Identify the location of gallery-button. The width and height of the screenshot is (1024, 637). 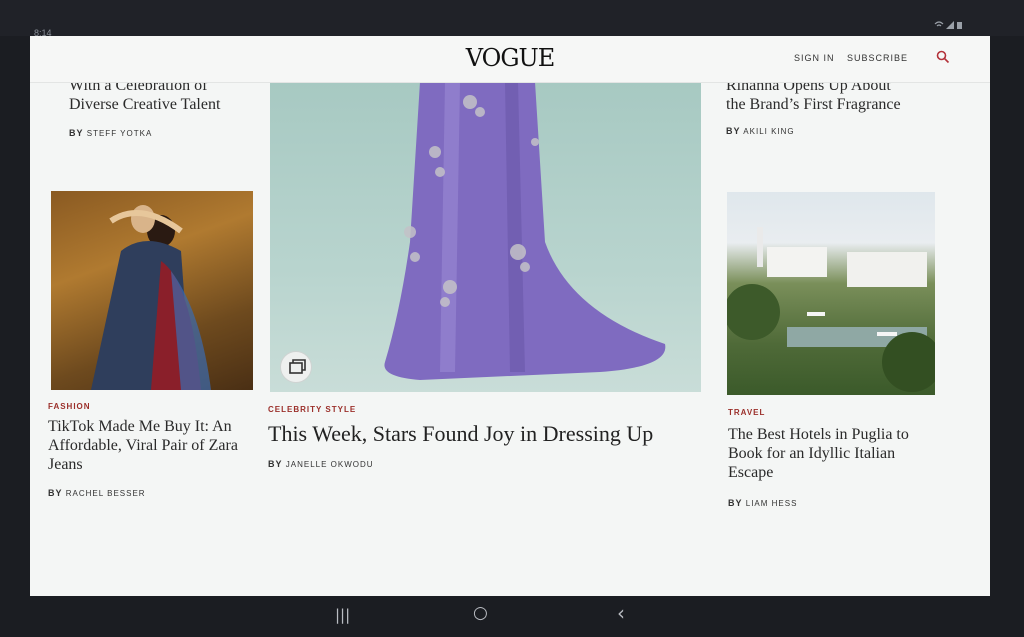
(296, 367).